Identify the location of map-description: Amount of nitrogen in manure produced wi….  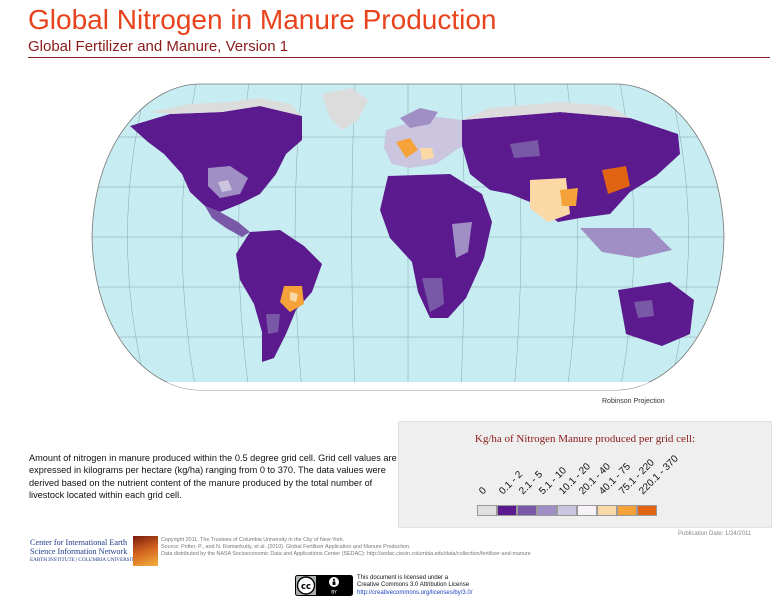
(213, 476).